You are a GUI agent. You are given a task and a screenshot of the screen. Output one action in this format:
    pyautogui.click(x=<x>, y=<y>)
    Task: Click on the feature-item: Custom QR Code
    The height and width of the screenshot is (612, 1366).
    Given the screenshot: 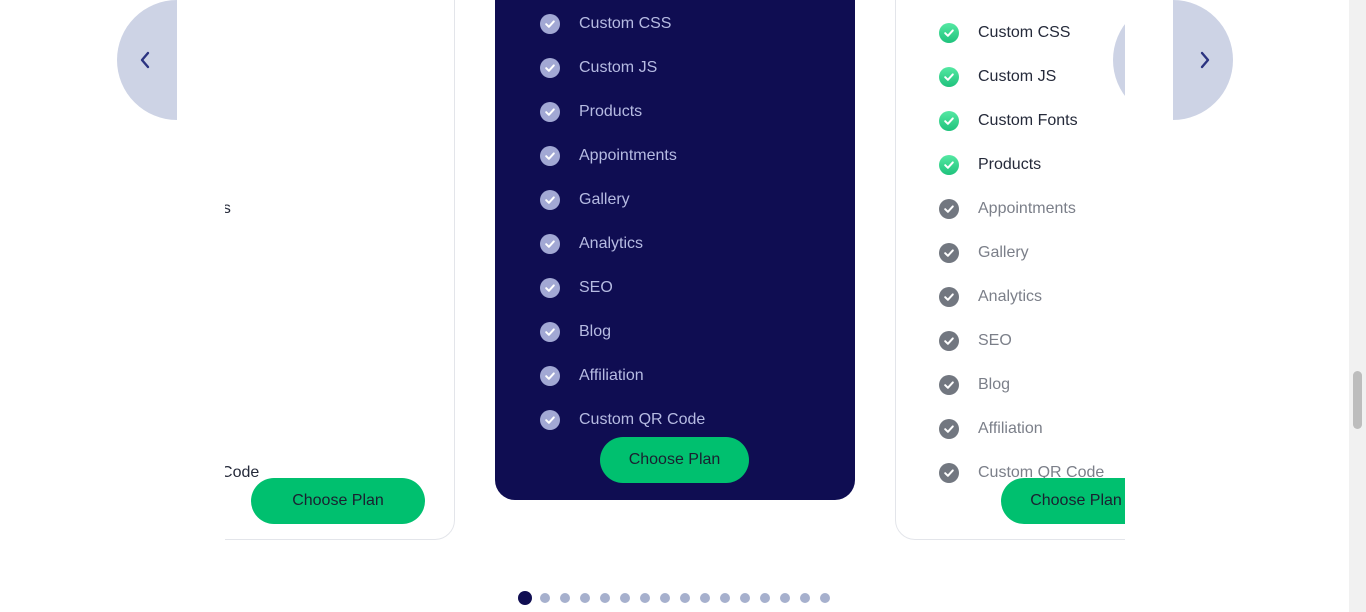 What is the action you would take?
    pyautogui.click(x=622, y=420)
    